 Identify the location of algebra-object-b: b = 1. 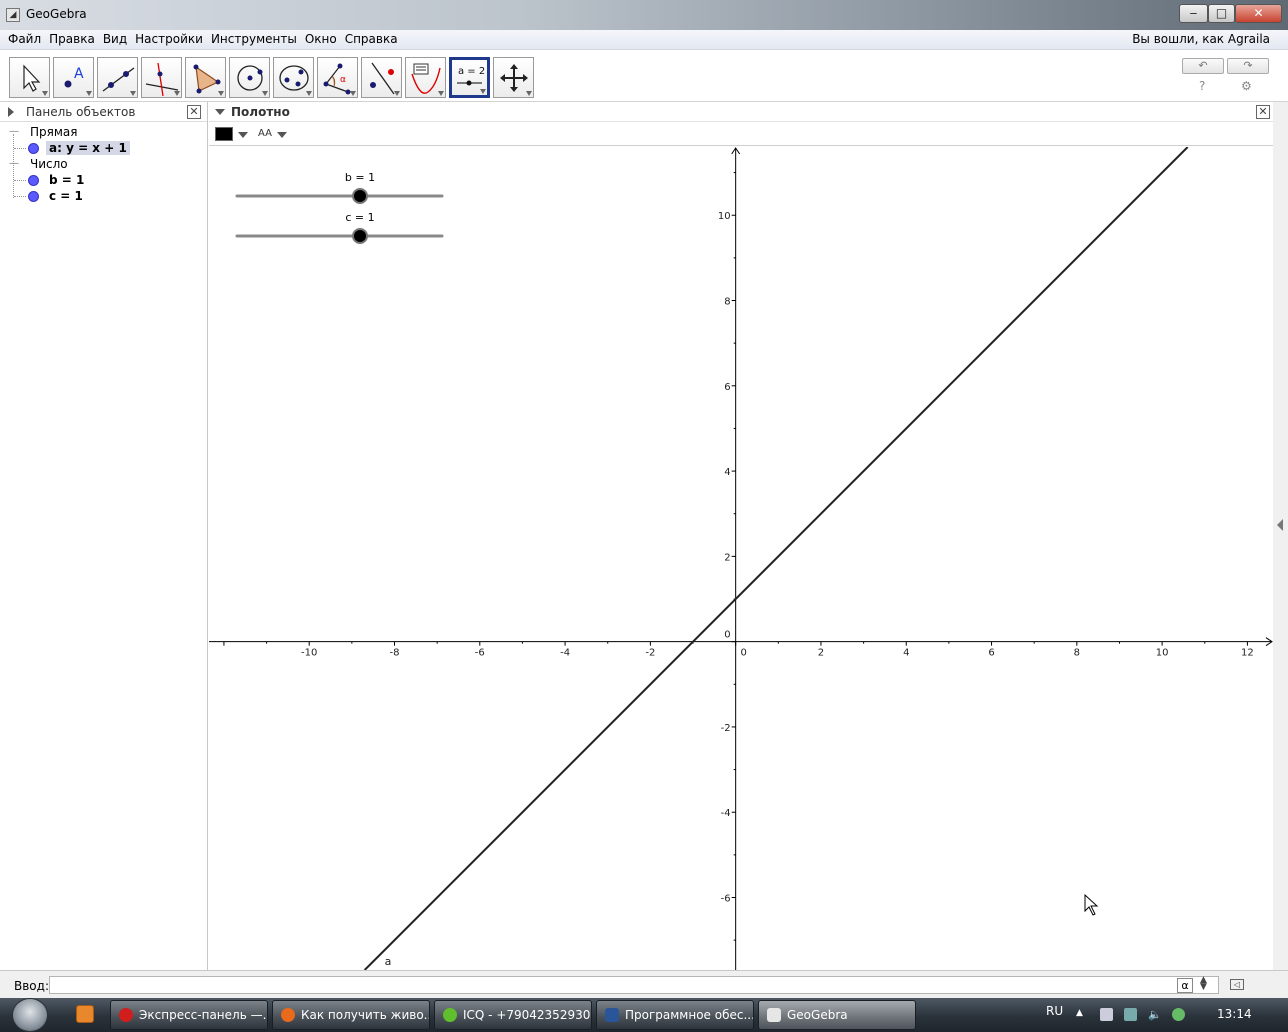
(66, 180).